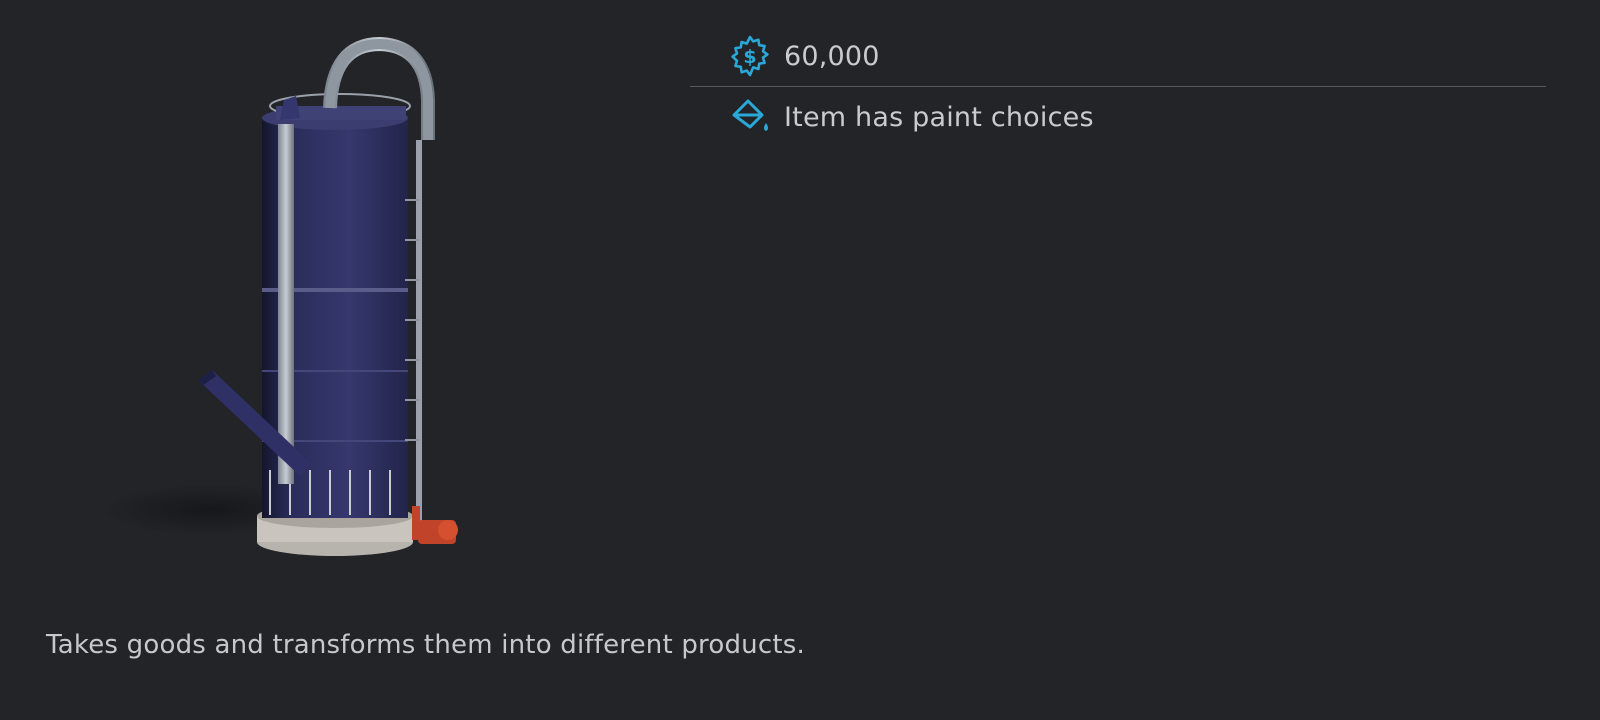 The width and height of the screenshot is (1600, 720). I want to click on price-row: $ 60,000, so click(1118, 56).